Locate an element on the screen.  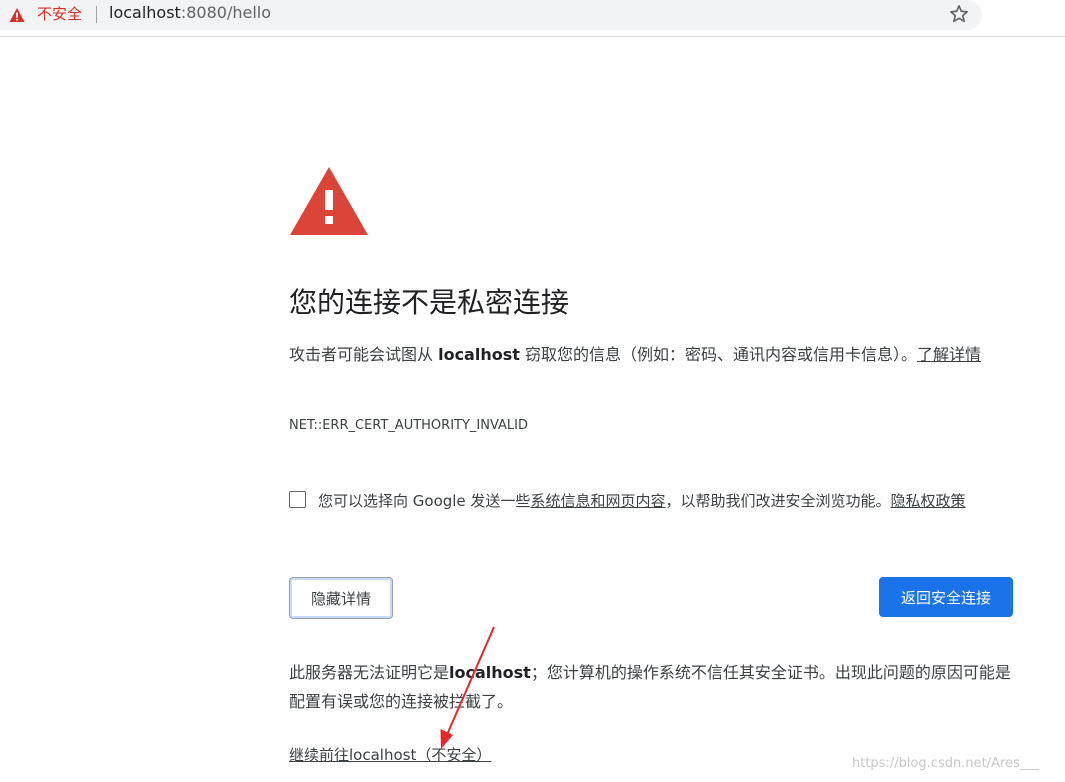
watermark: https://blog.csdn.net/Ares___ is located at coordinates (946, 763).